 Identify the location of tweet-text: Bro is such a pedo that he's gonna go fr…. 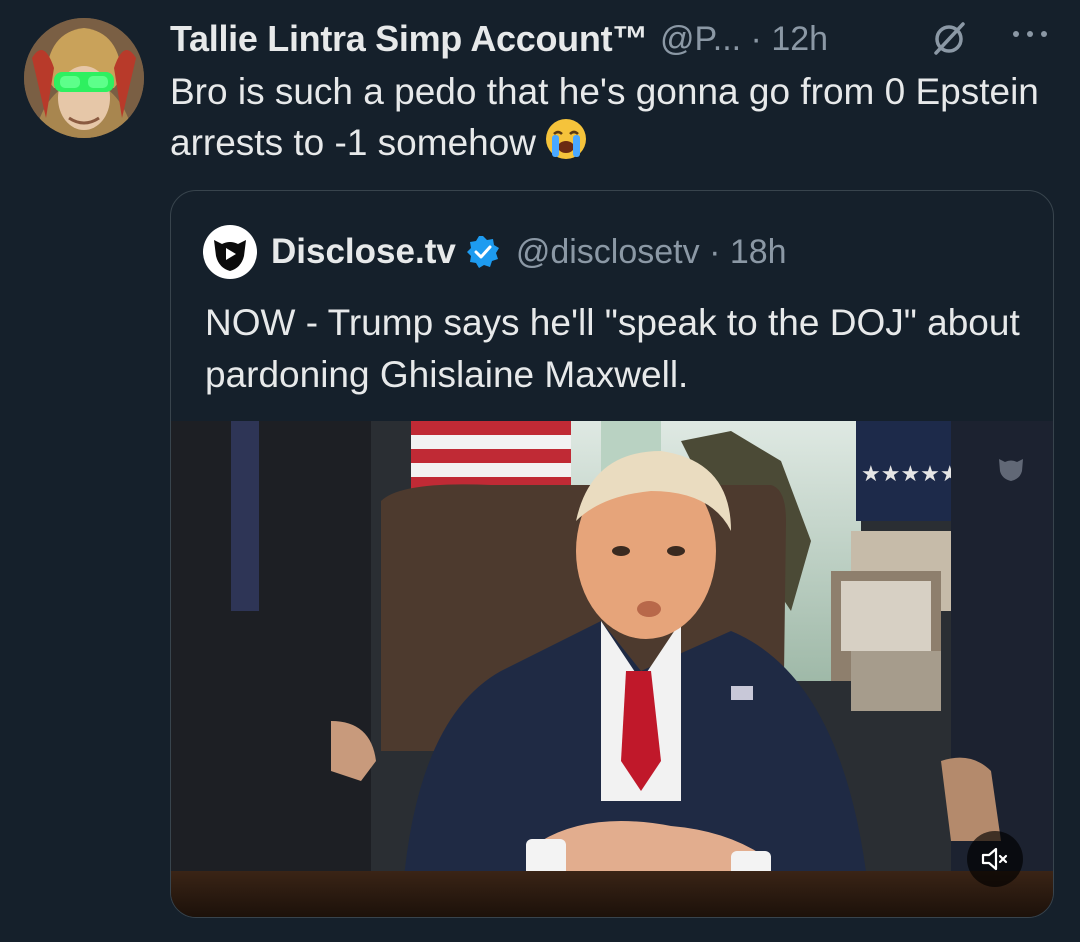
(610, 120).